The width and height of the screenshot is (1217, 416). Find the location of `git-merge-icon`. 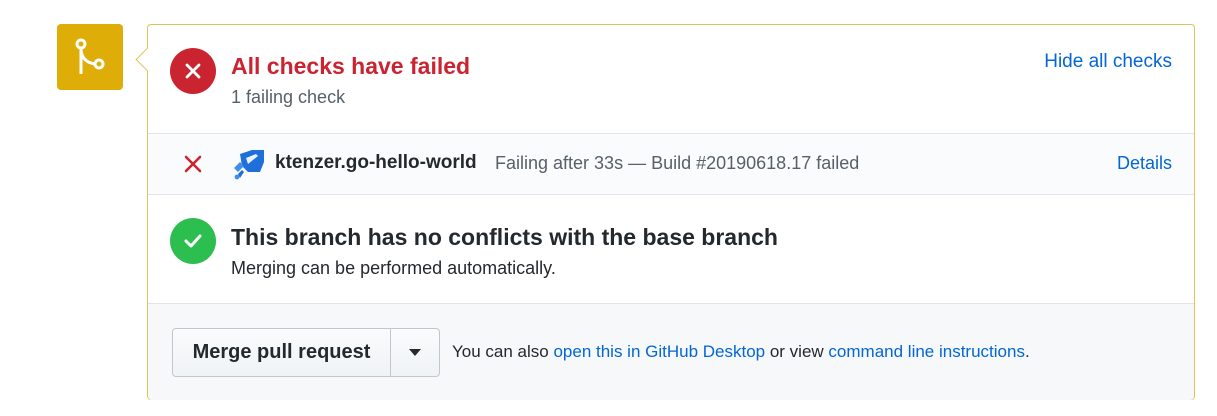

git-merge-icon is located at coordinates (90, 56).